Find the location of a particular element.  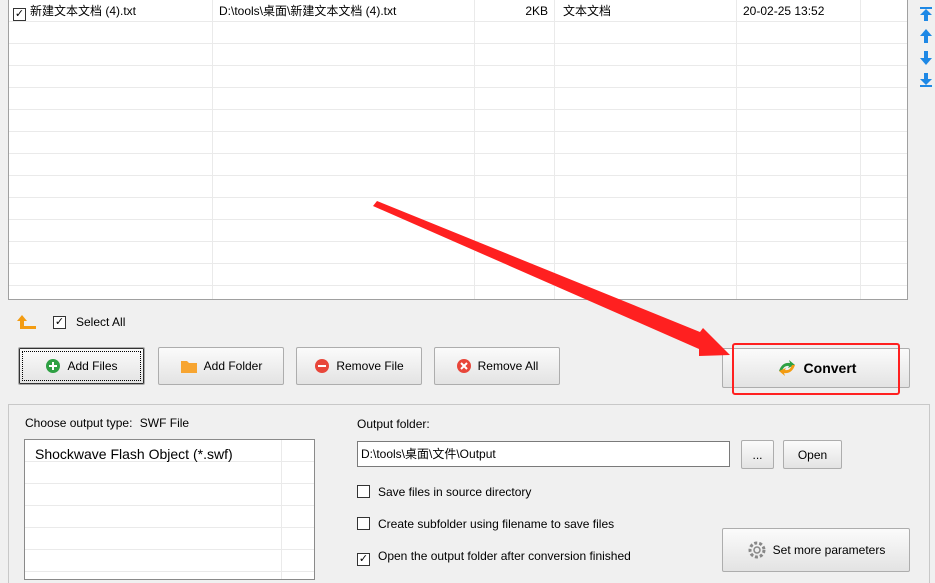

open-output-folder-checkbox: ✓ is located at coordinates (363, 559).